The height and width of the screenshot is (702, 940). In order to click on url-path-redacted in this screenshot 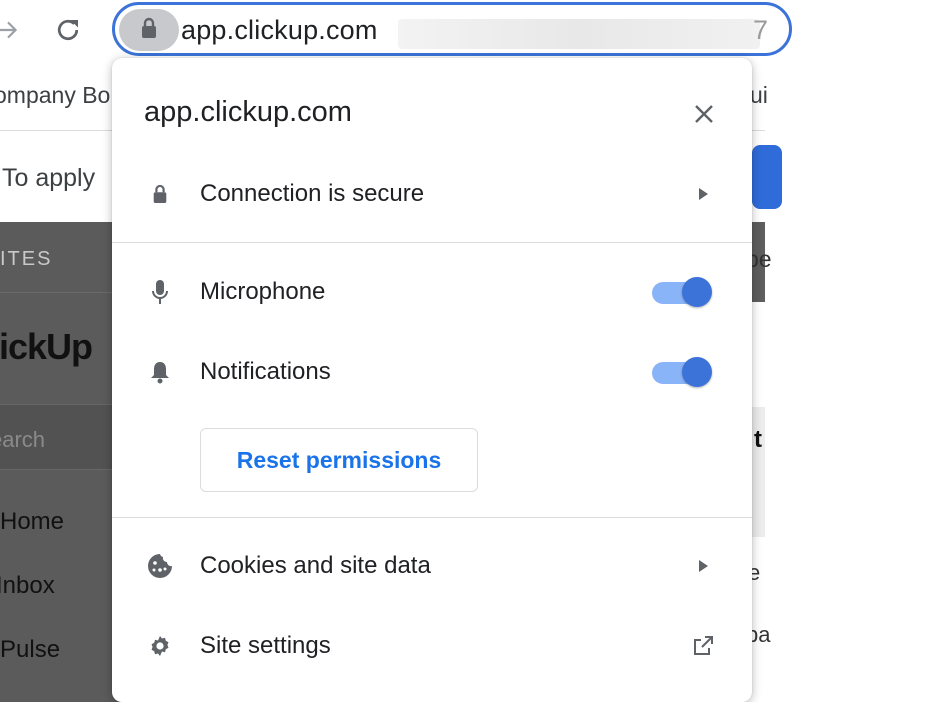, I will do `click(579, 34)`.